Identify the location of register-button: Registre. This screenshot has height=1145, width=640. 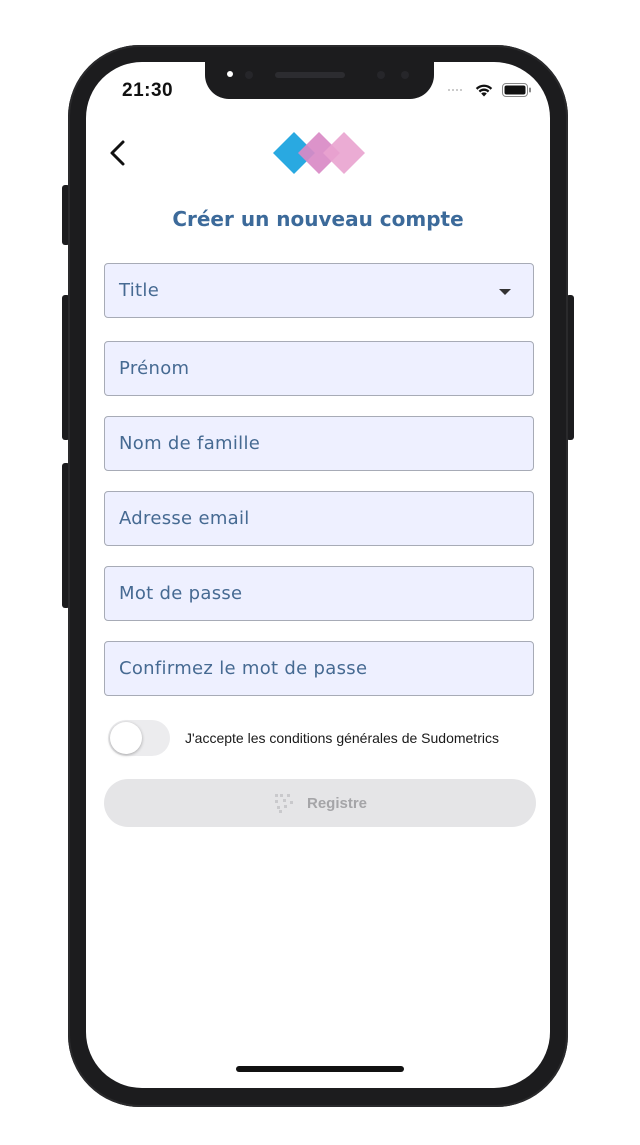
(320, 803).